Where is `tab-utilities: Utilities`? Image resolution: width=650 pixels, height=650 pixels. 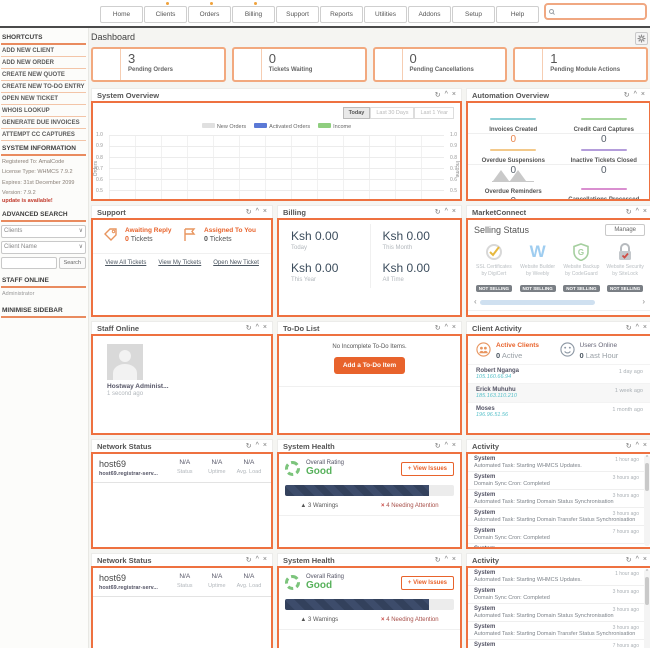 tab-utilities: Utilities is located at coordinates (385, 14).